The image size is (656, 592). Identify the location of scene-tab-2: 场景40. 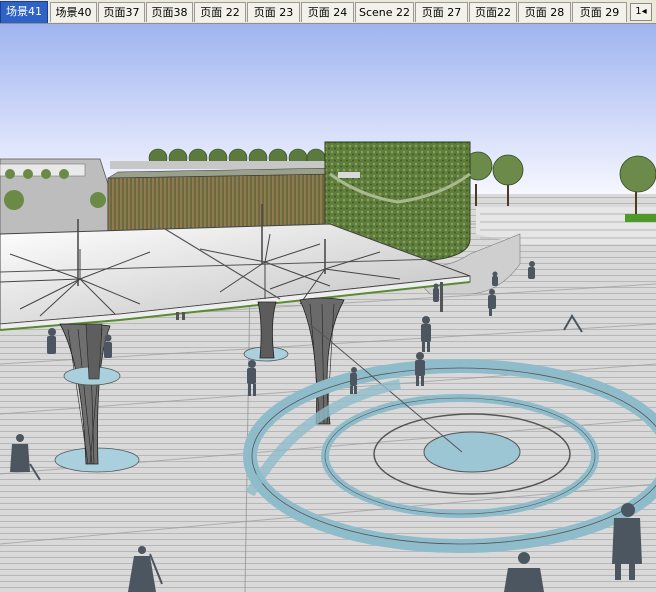
(73, 12).